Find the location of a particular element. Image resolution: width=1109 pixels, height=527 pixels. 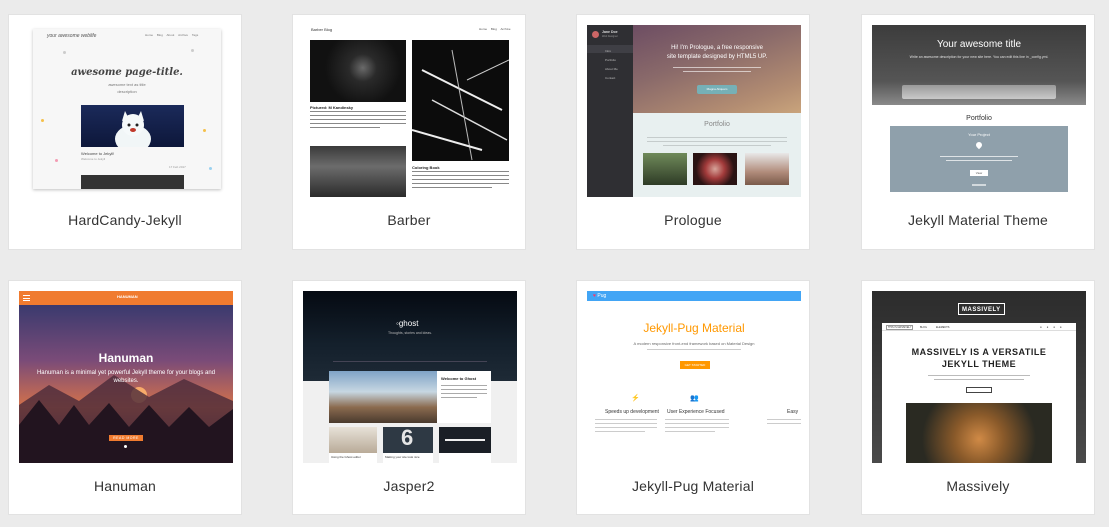

preview-navbar: ♥ Pug is located at coordinates (694, 296).